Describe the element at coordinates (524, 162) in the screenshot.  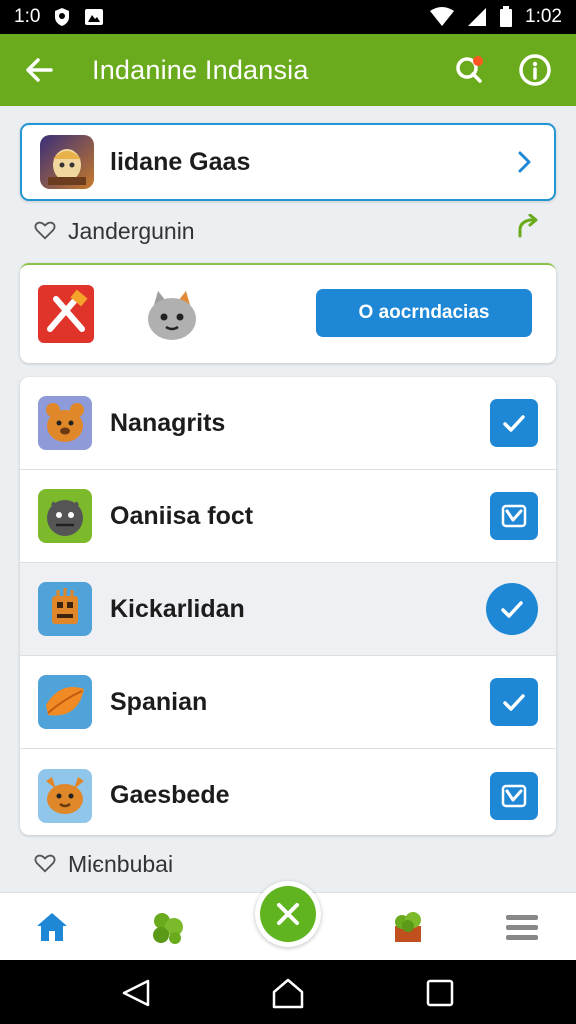
I see `chevron-right-icon` at that location.